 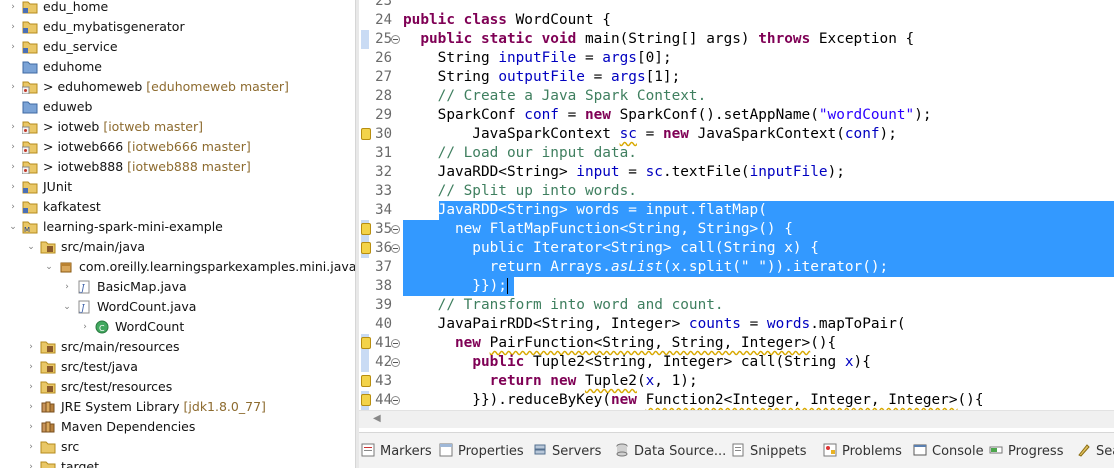 I want to click on tree-item: ⌄ src/main/java, so click(x=177, y=247).